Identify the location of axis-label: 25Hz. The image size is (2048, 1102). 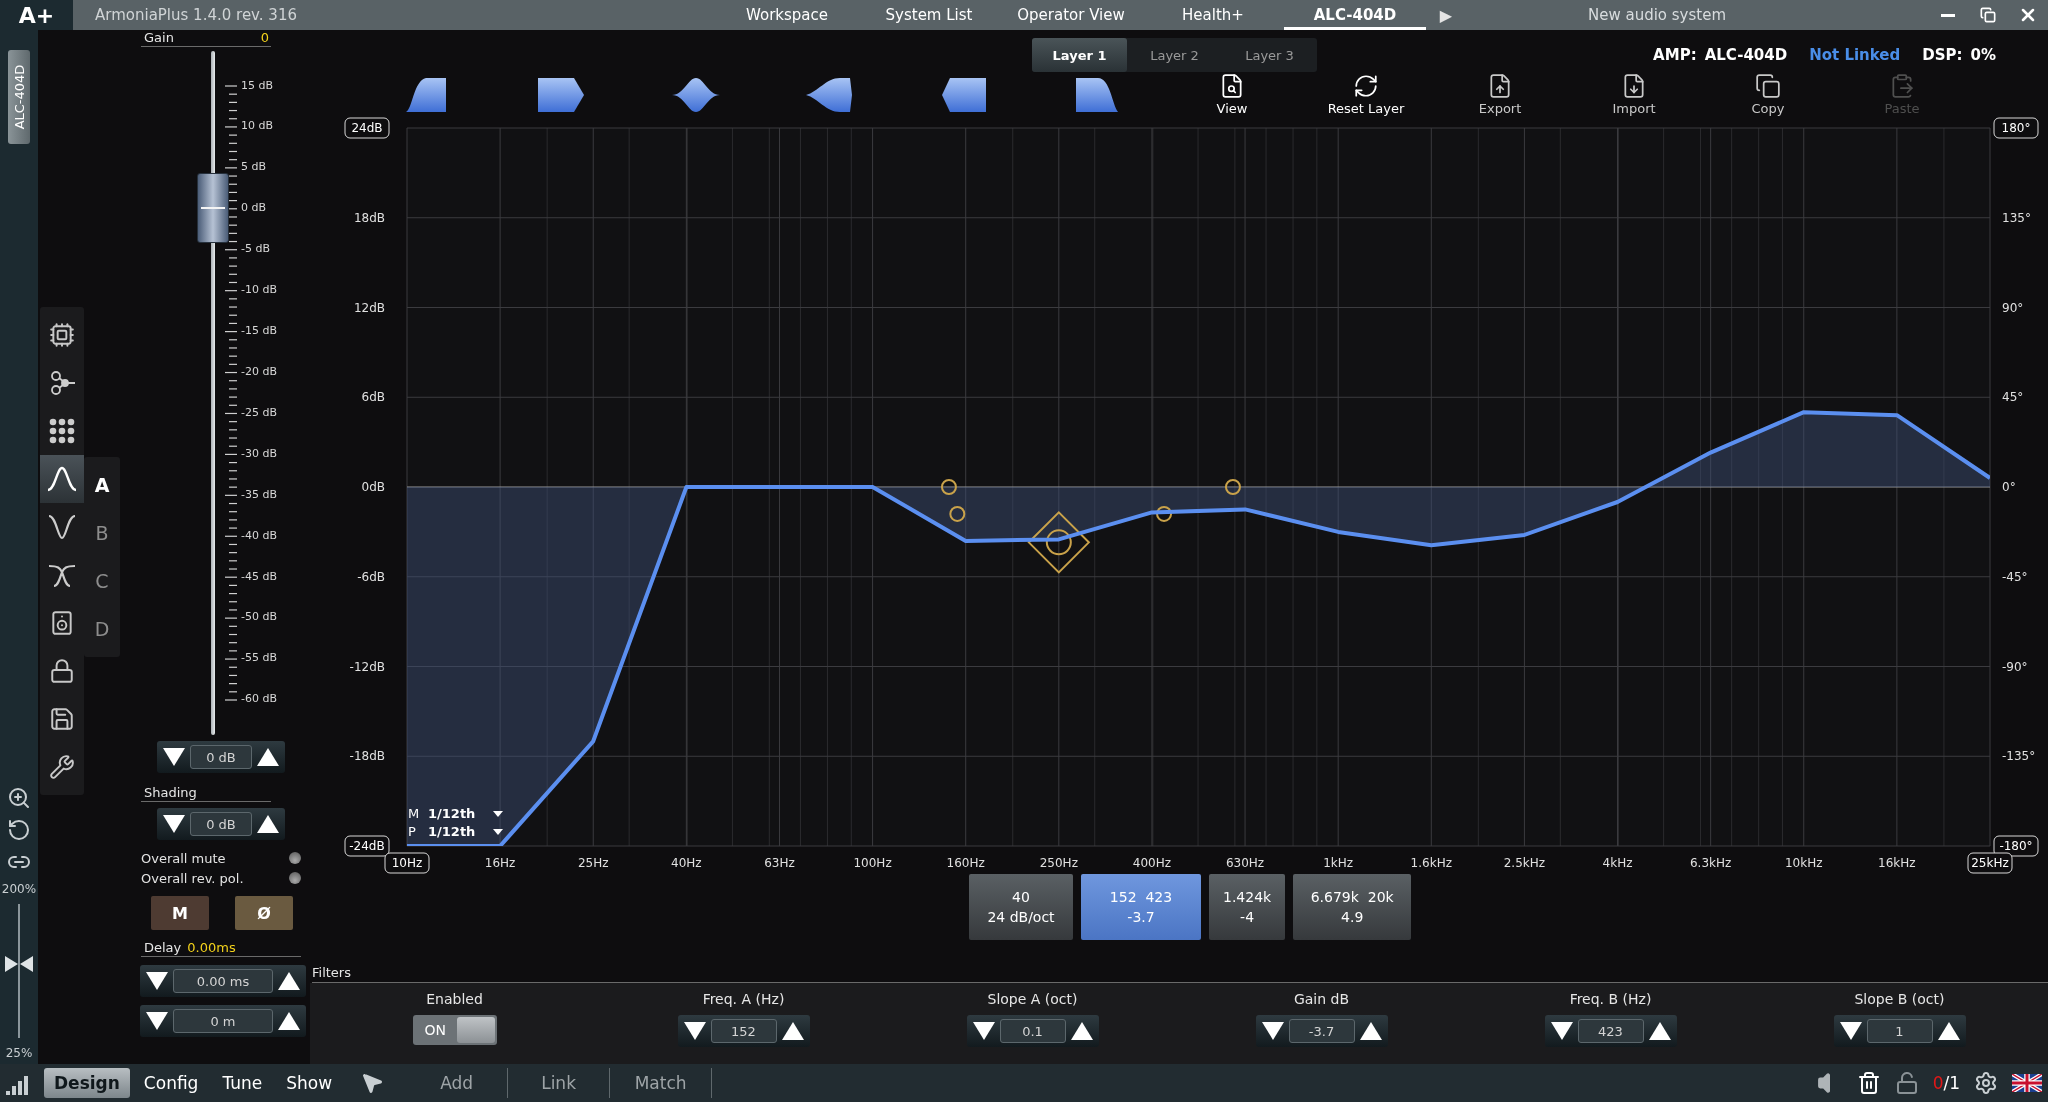
(593, 863).